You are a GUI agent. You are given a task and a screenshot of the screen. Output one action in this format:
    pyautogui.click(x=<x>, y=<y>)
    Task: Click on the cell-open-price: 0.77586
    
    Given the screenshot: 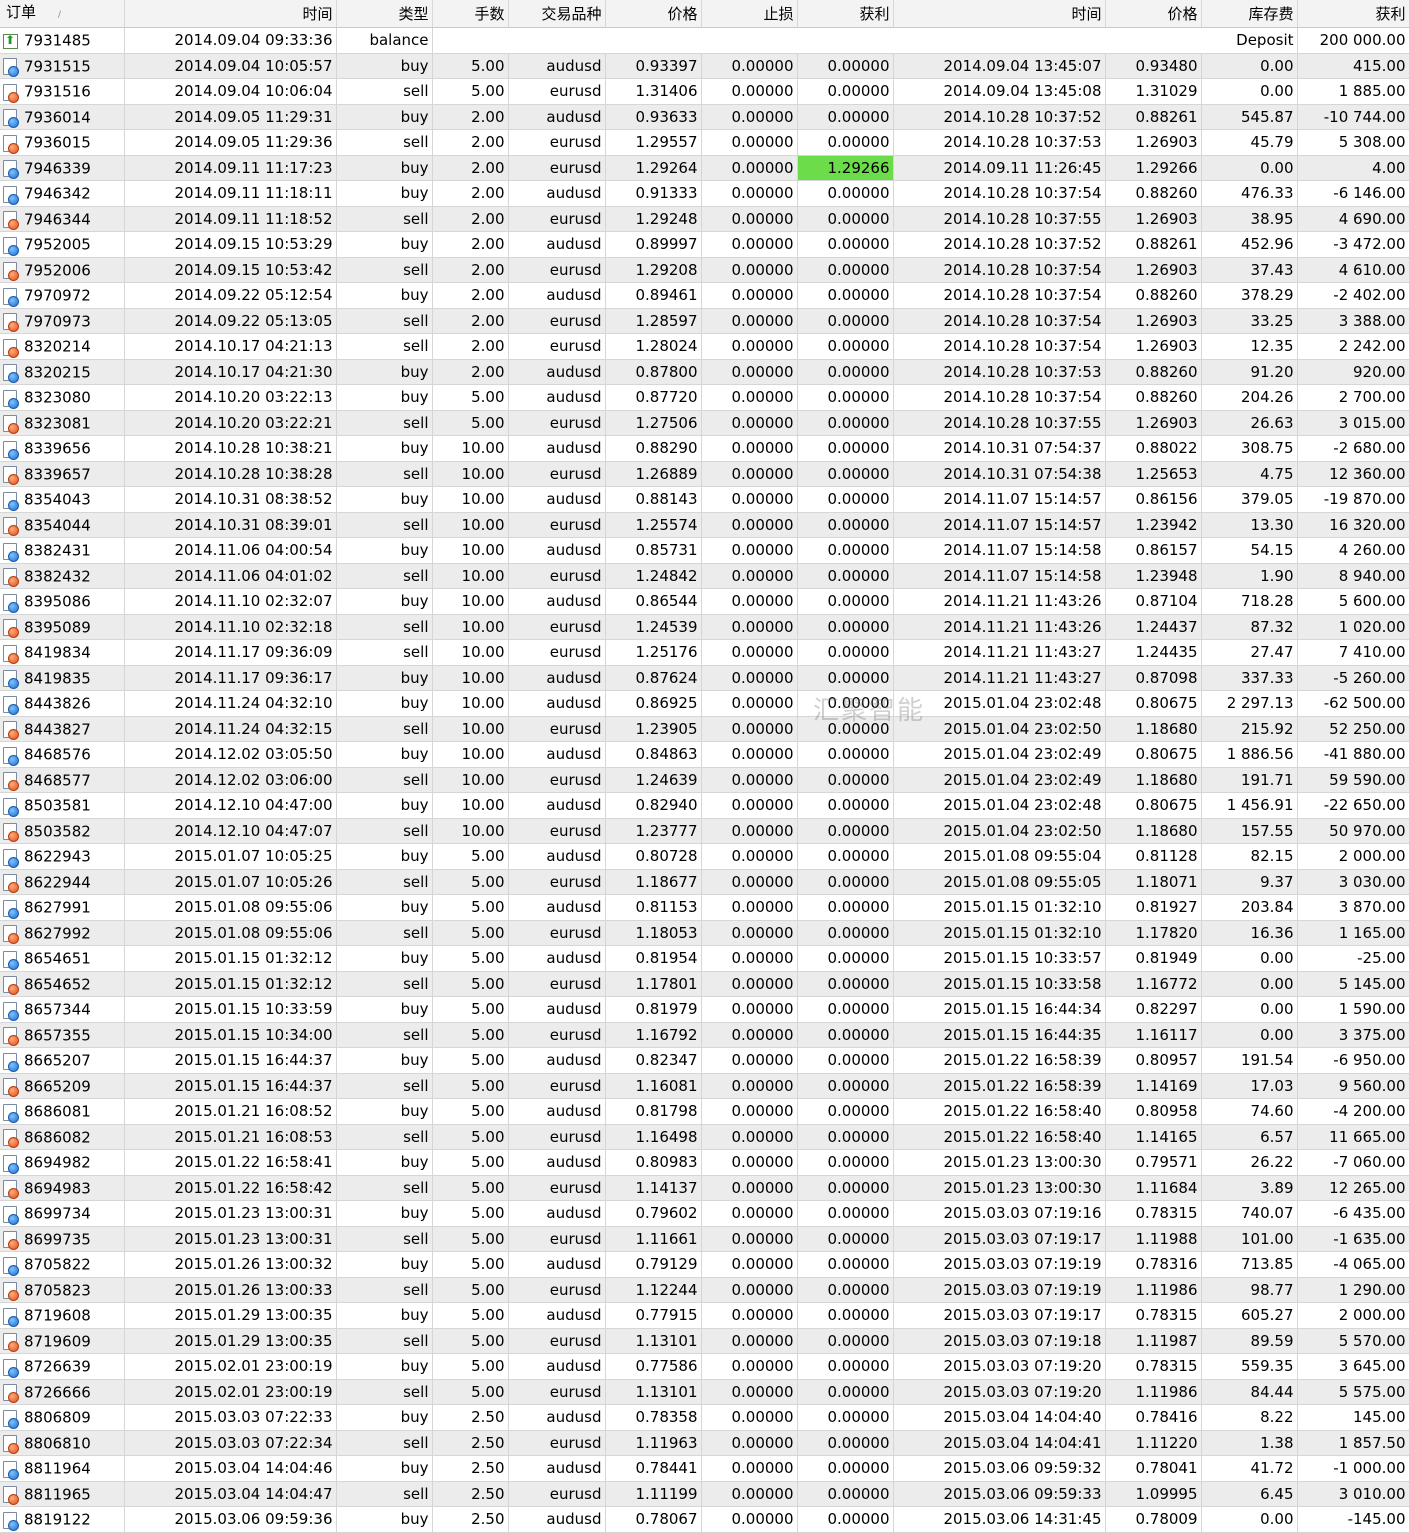 What is the action you would take?
    pyautogui.click(x=653, y=1366)
    